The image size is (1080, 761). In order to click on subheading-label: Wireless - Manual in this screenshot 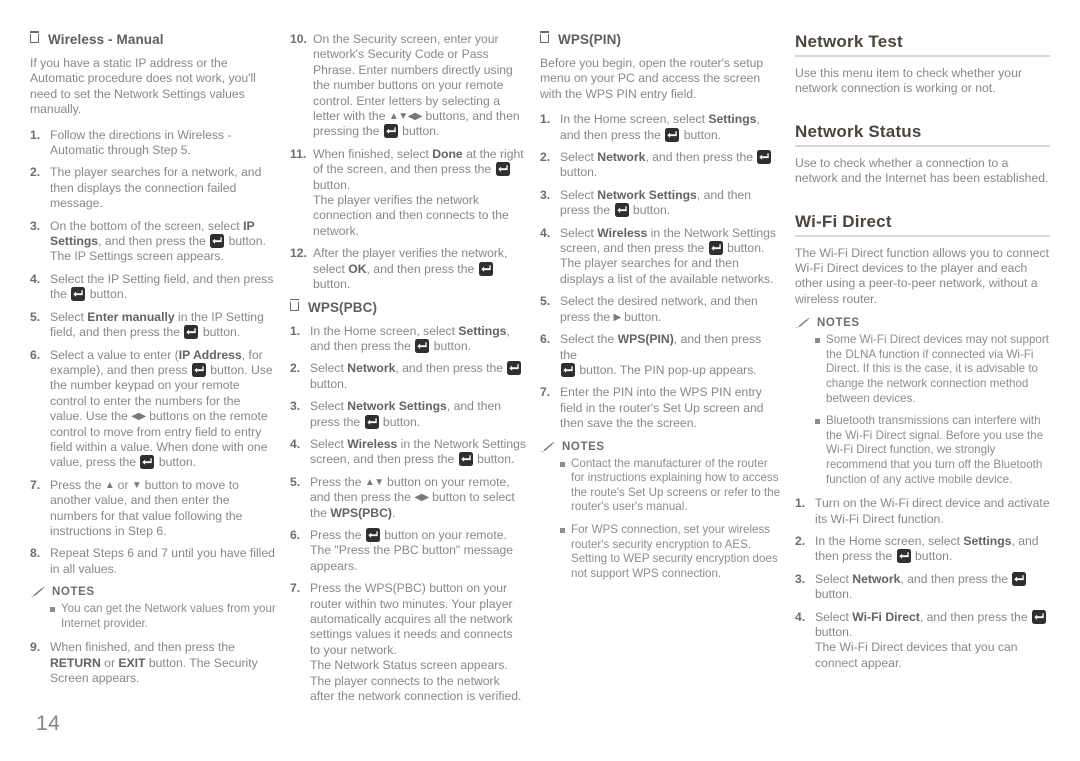, I will do `click(106, 39)`.